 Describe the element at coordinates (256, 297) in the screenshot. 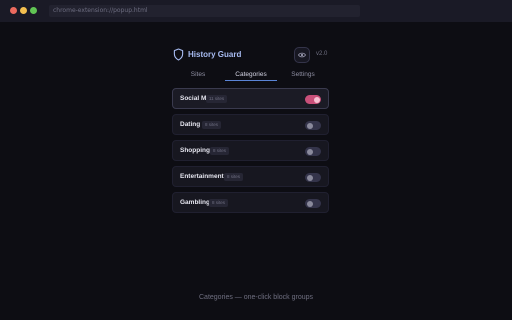

I see `page-caption: Categories — one-click block groups` at that location.